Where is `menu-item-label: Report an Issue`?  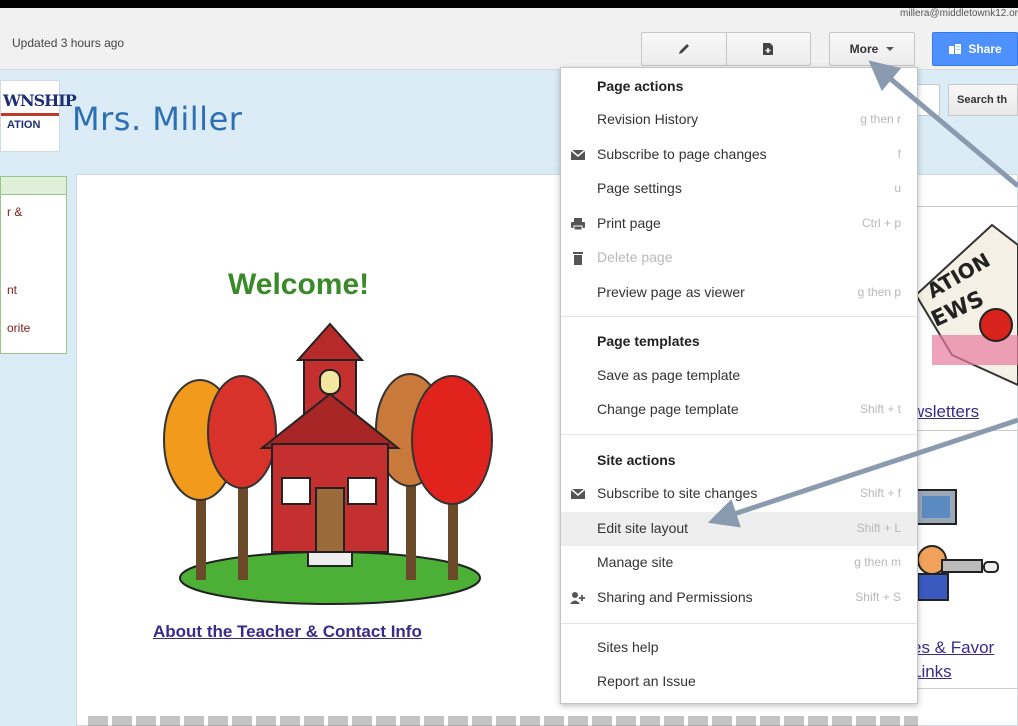
menu-item-label: Report an Issue is located at coordinates (646, 681).